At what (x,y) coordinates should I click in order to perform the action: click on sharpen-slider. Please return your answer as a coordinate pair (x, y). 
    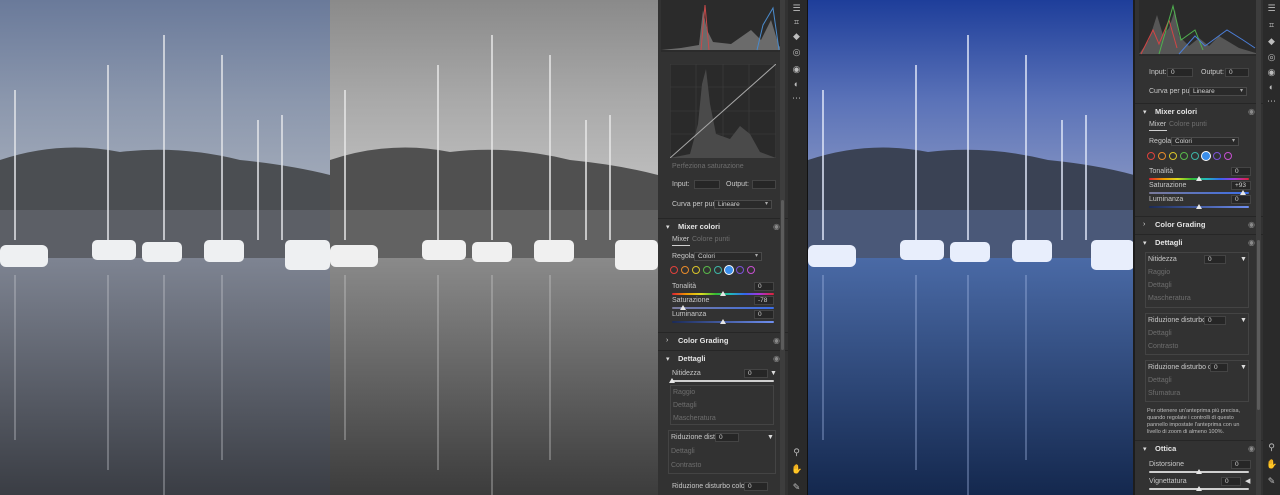
    Looking at the image, I should click on (723, 381).